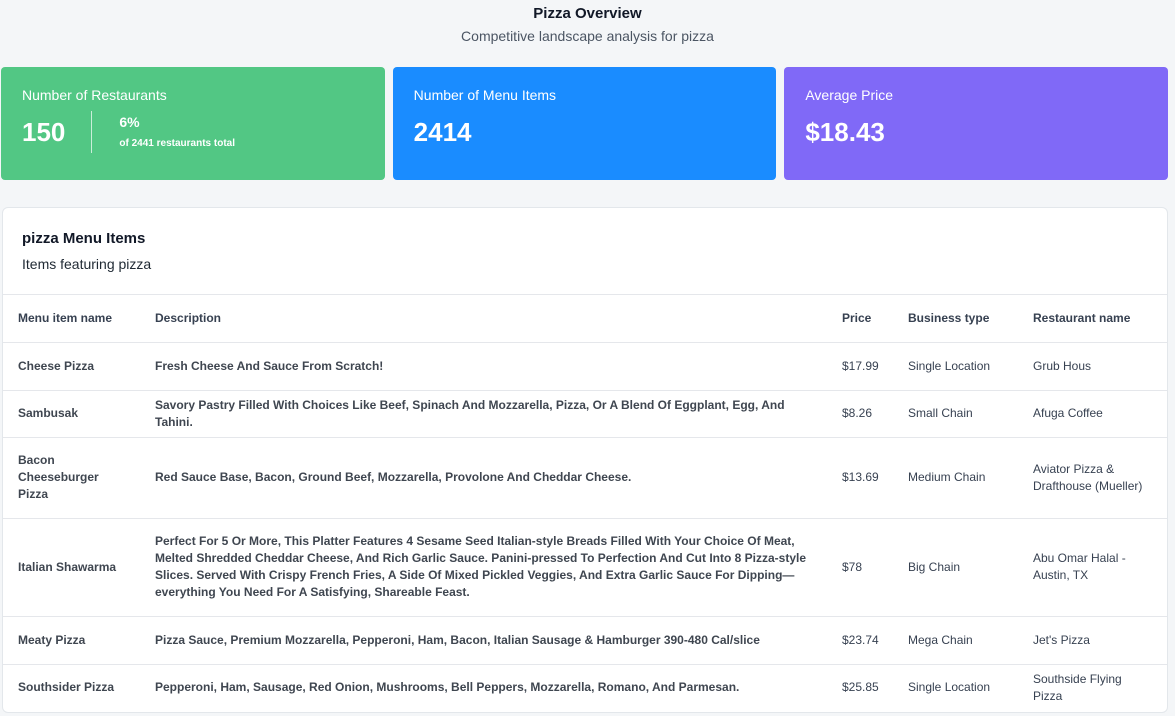 This screenshot has width=1175, height=716. What do you see at coordinates (976, 123) in the screenshot?
I see `average-price-card: Average Price $18.43` at bounding box center [976, 123].